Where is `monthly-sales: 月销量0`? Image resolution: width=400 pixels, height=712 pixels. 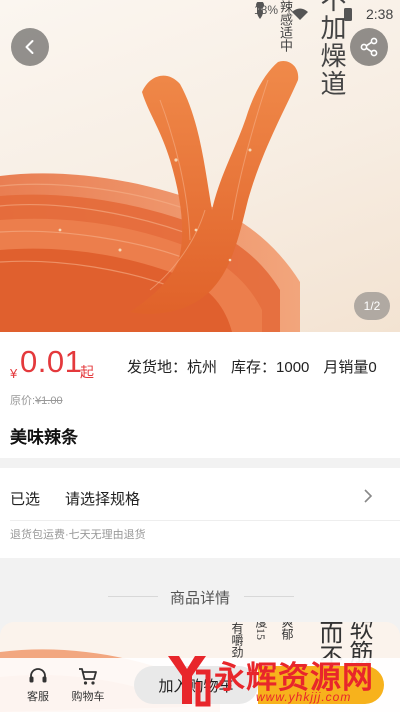 monthly-sales: 月销量0 is located at coordinates (350, 367).